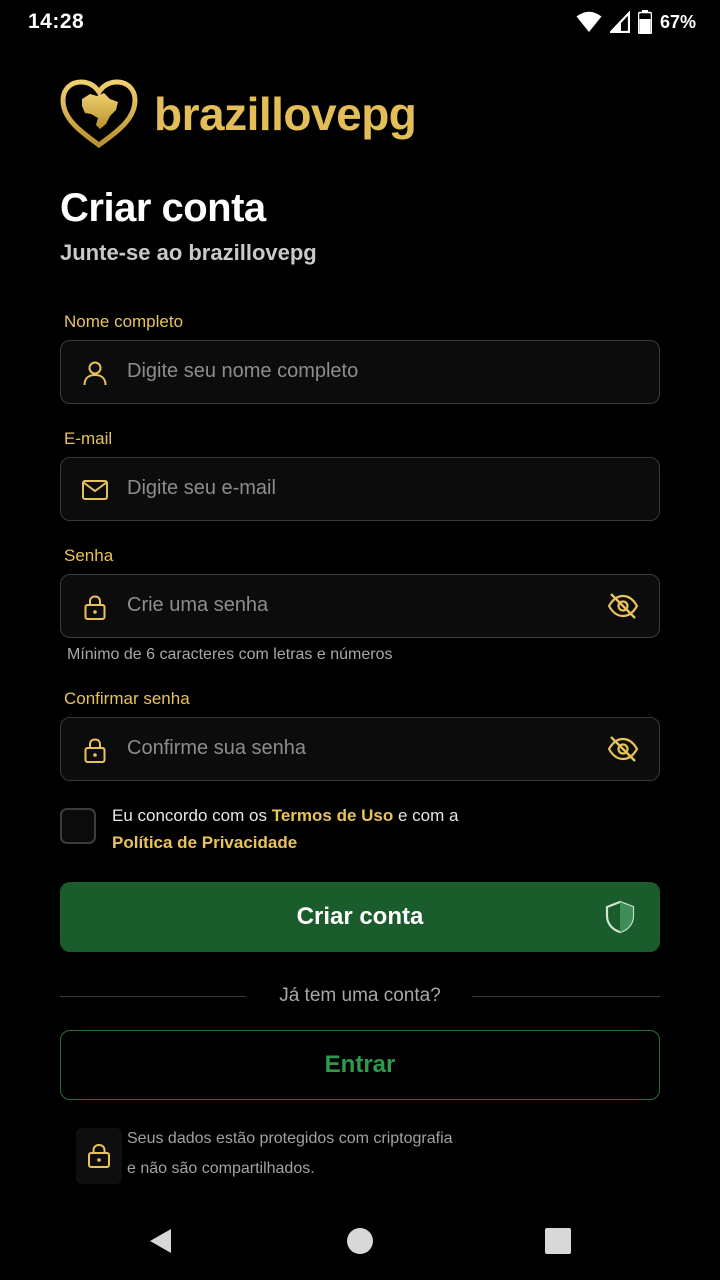 Image resolution: width=720 pixels, height=1280 pixels. What do you see at coordinates (188, 252) in the screenshot?
I see `page-subtitle: Junte-se ao brazillovepg` at bounding box center [188, 252].